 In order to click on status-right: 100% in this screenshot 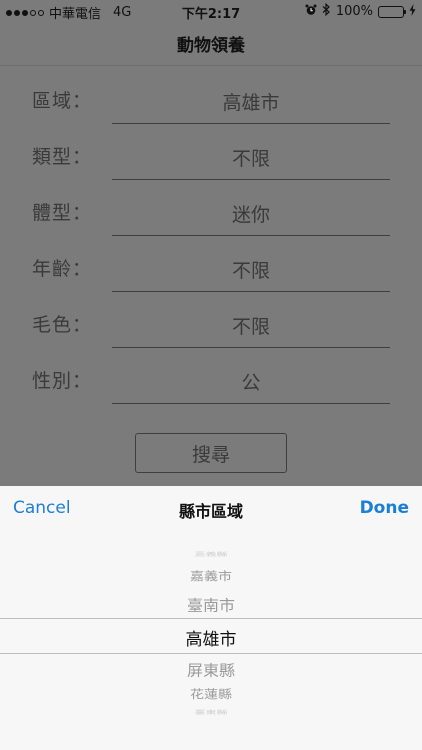, I will do `click(360, 11)`.